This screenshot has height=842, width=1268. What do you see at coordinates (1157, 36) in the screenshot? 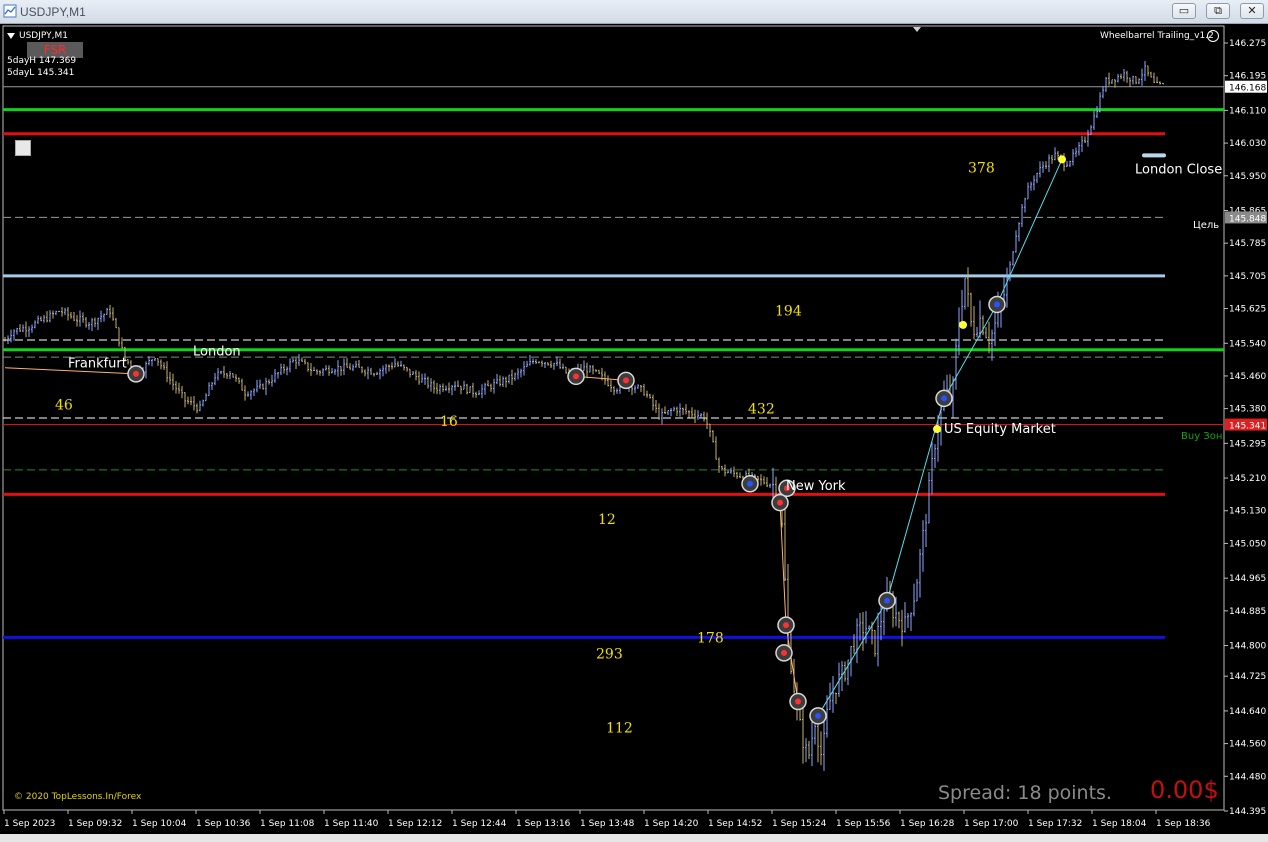
I see `indicator-name-label: Wheelbarrel Trailing_v1.2` at bounding box center [1157, 36].